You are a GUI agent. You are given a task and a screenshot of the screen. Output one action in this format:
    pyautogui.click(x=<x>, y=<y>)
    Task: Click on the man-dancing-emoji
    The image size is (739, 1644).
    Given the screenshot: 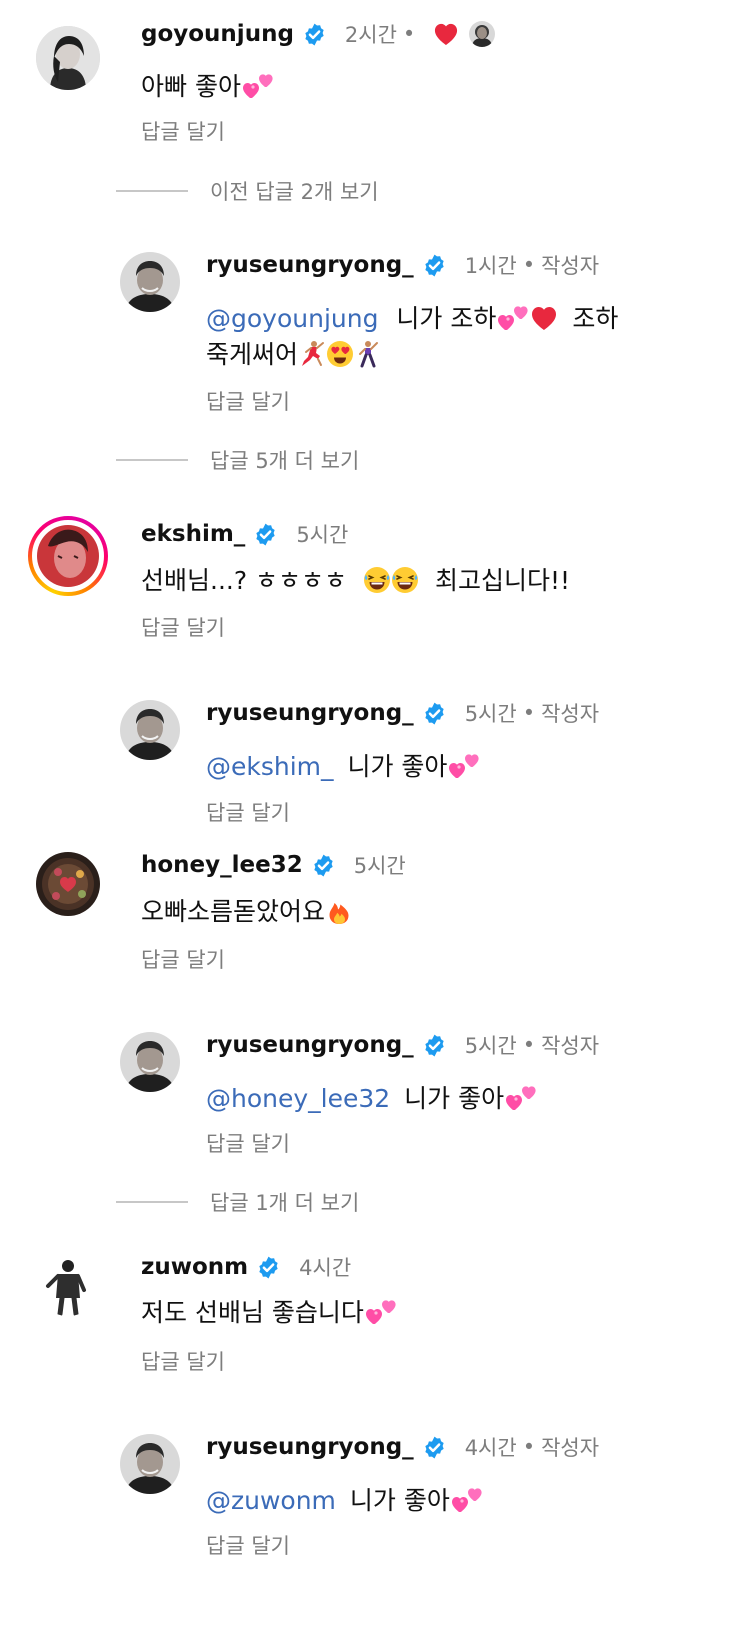 What is the action you would take?
    pyautogui.click(x=368, y=354)
    